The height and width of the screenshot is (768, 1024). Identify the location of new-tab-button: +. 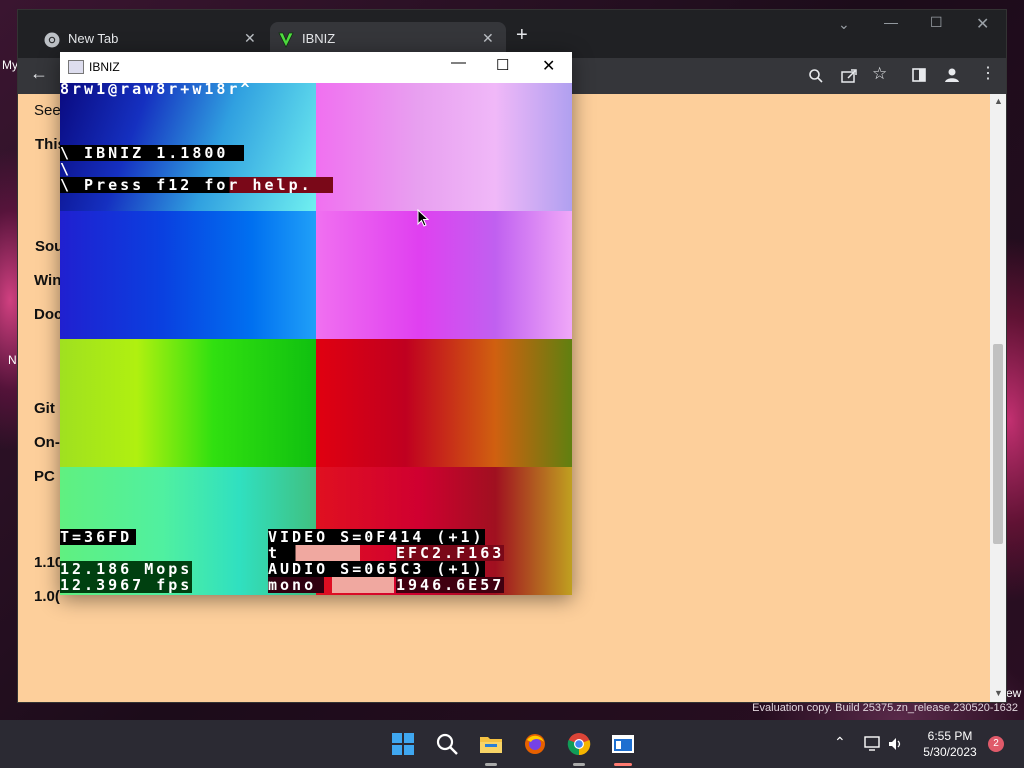
(522, 35).